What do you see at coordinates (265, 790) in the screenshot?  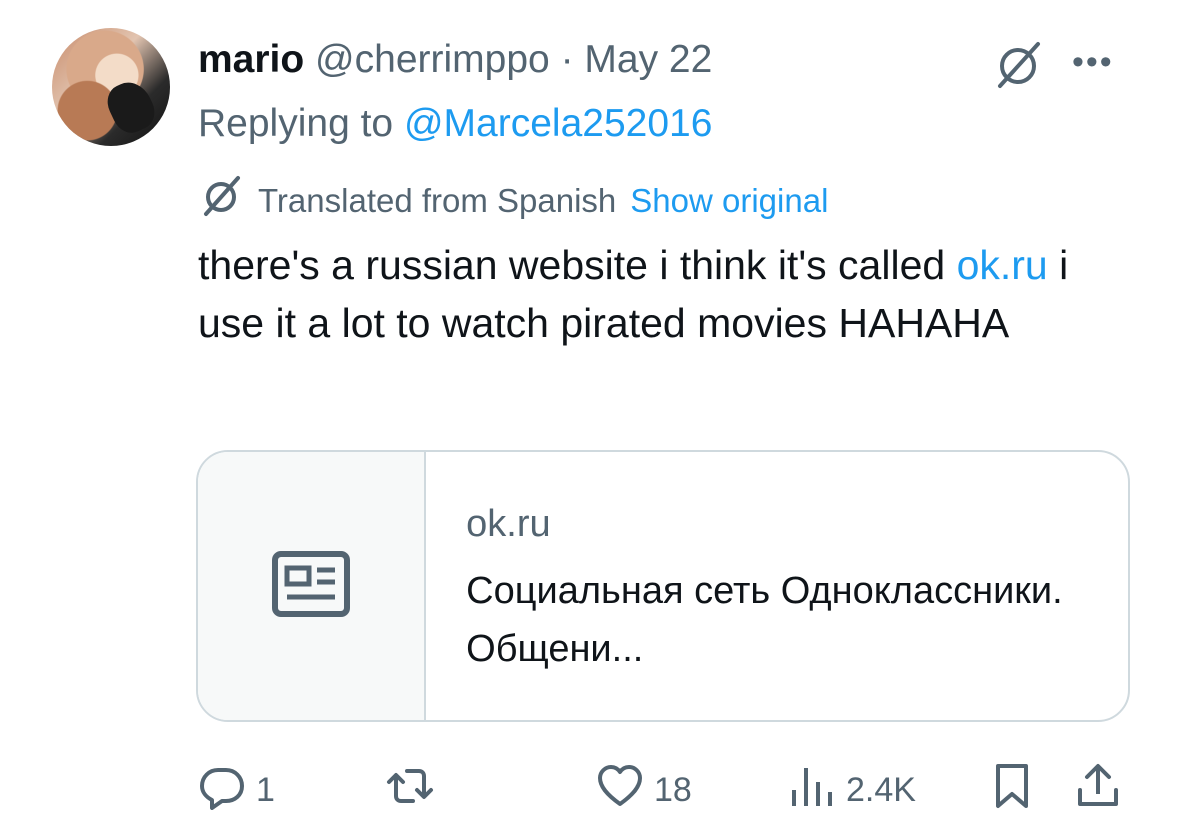 I see `reply-count: 1` at bounding box center [265, 790].